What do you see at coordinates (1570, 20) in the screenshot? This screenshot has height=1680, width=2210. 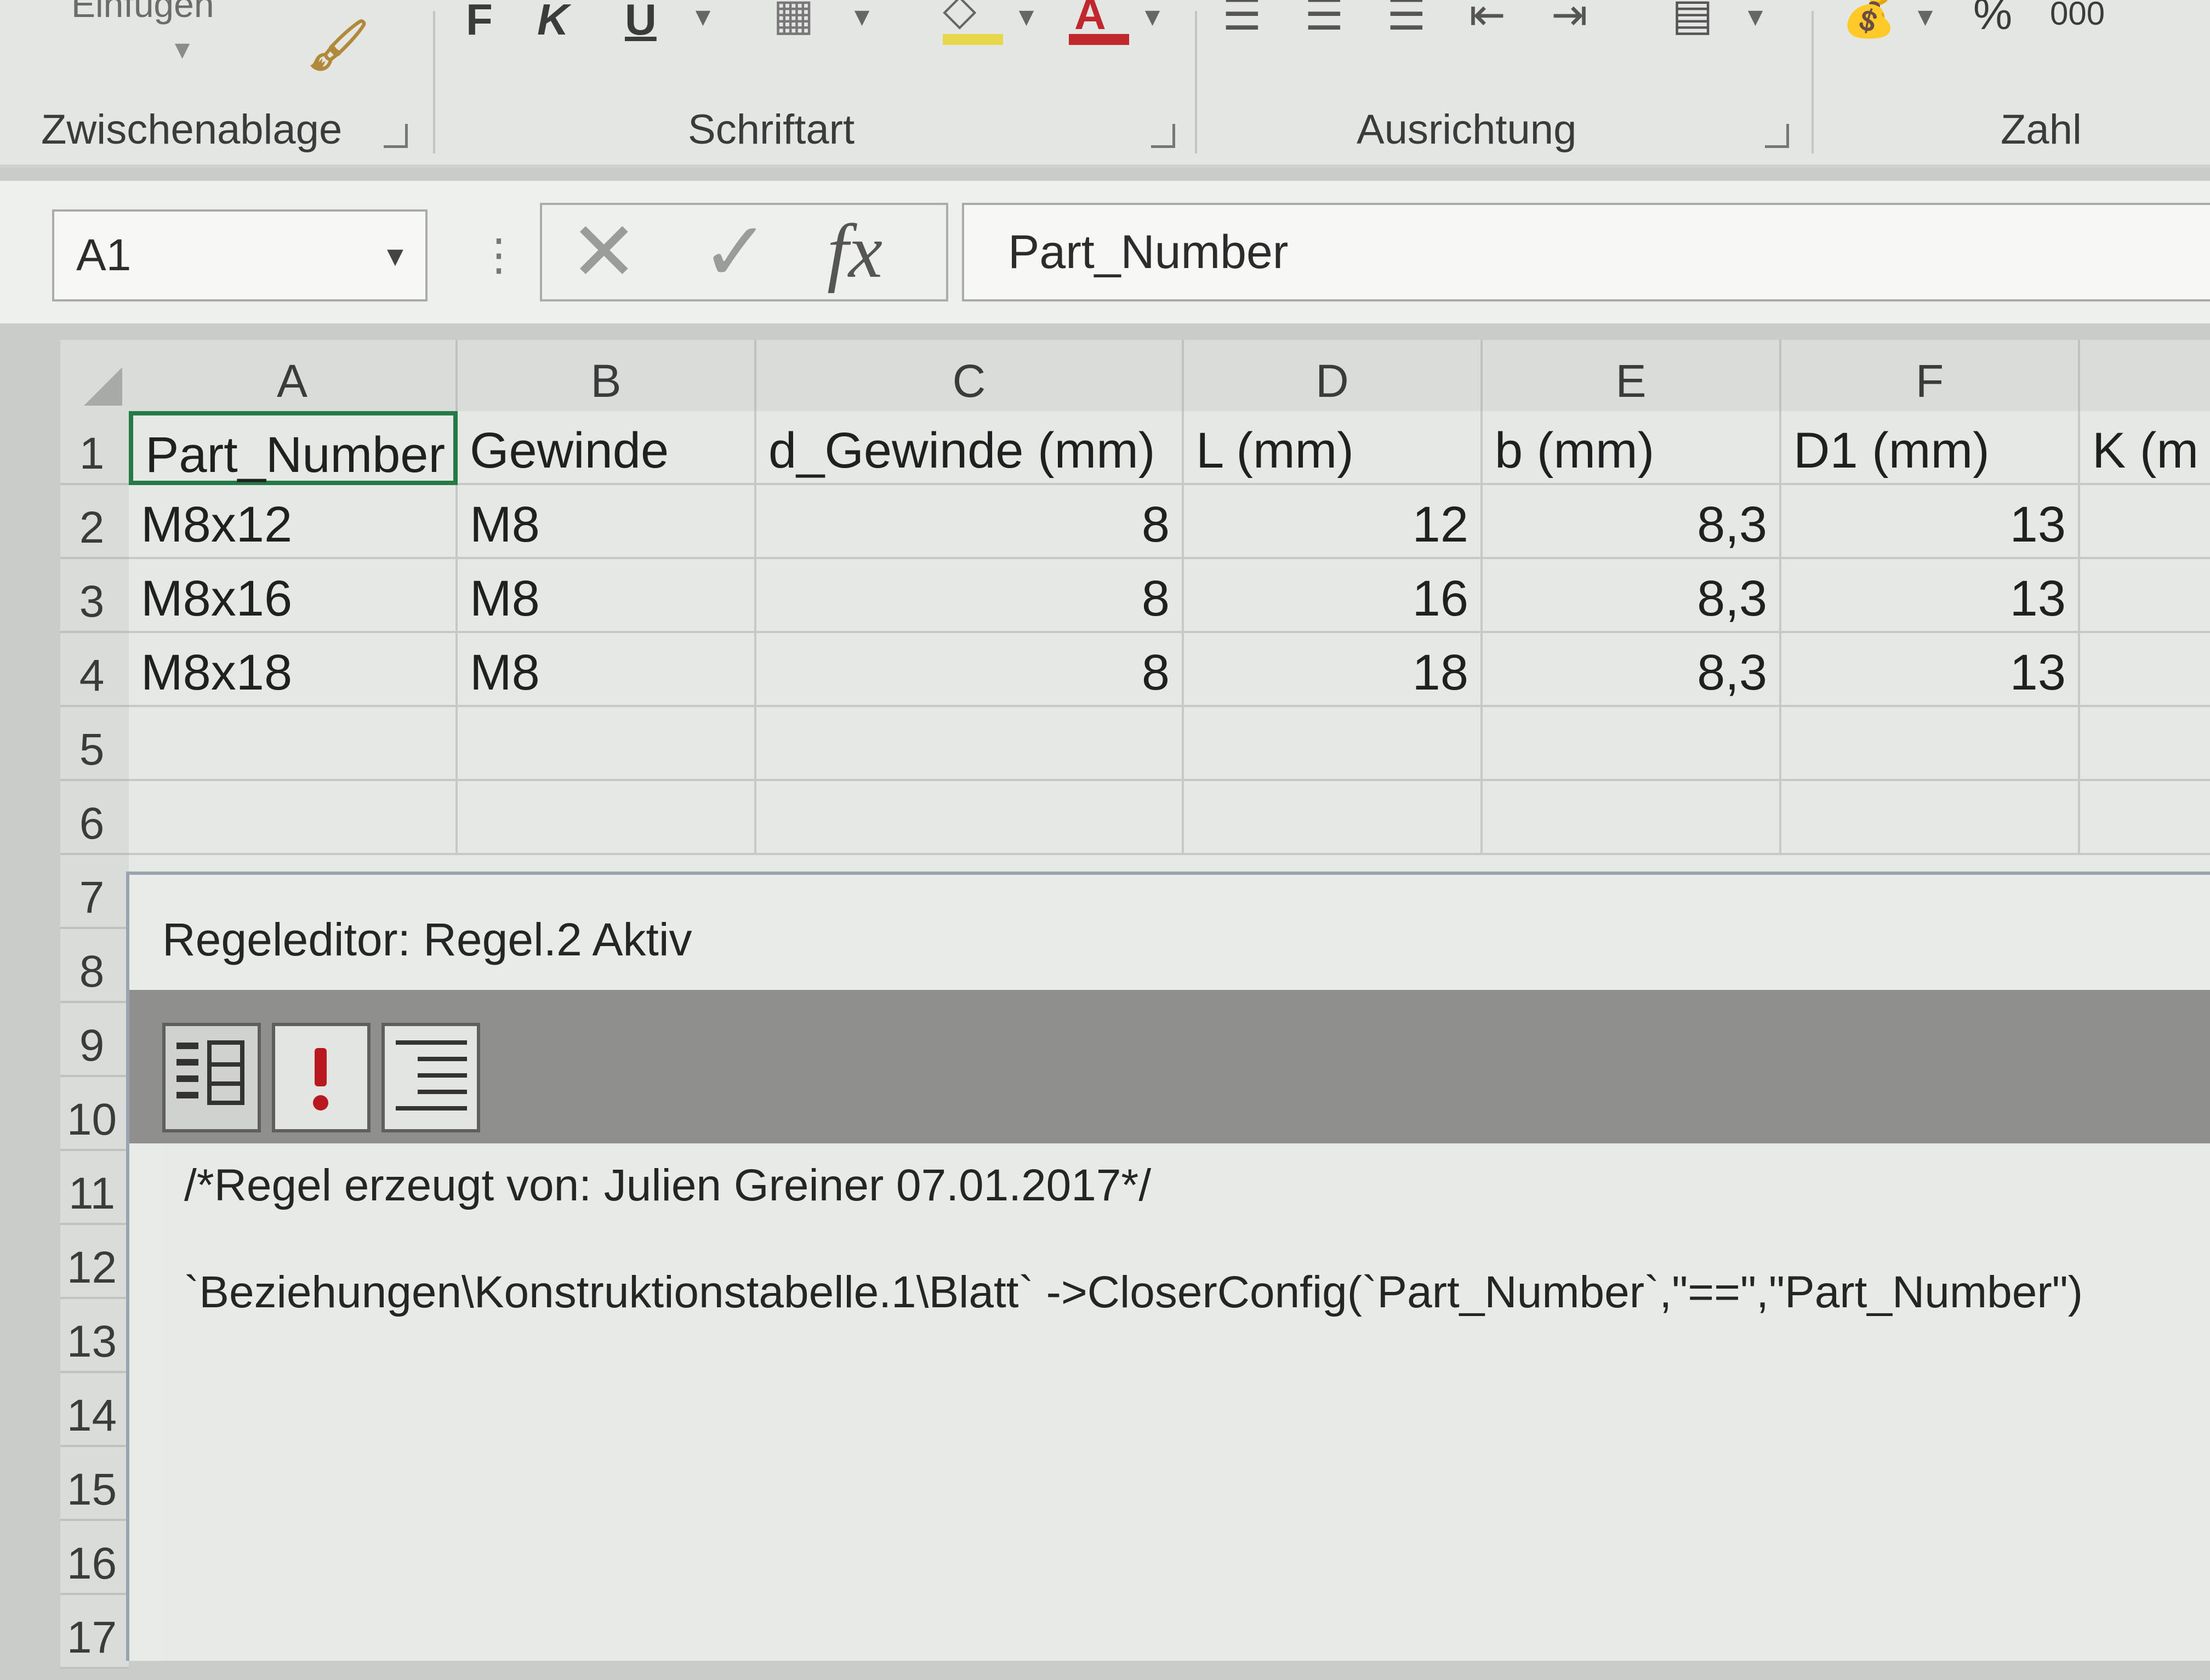 I see `increase-indent-icon: ⇥` at bounding box center [1570, 20].